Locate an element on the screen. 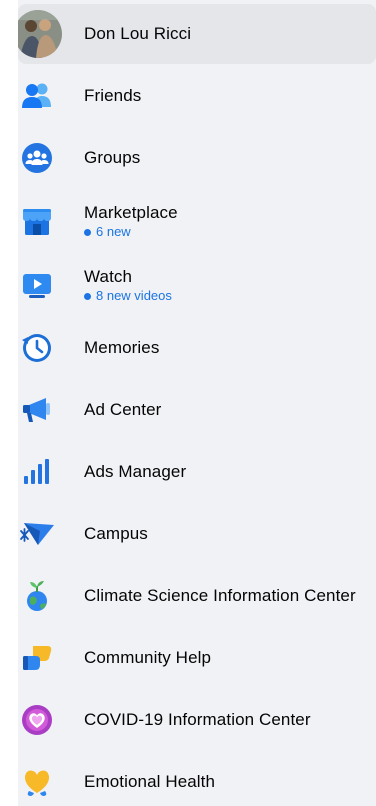 The width and height of the screenshot is (376, 806). menu-item-label: Ad Center is located at coordinates (123, 409).